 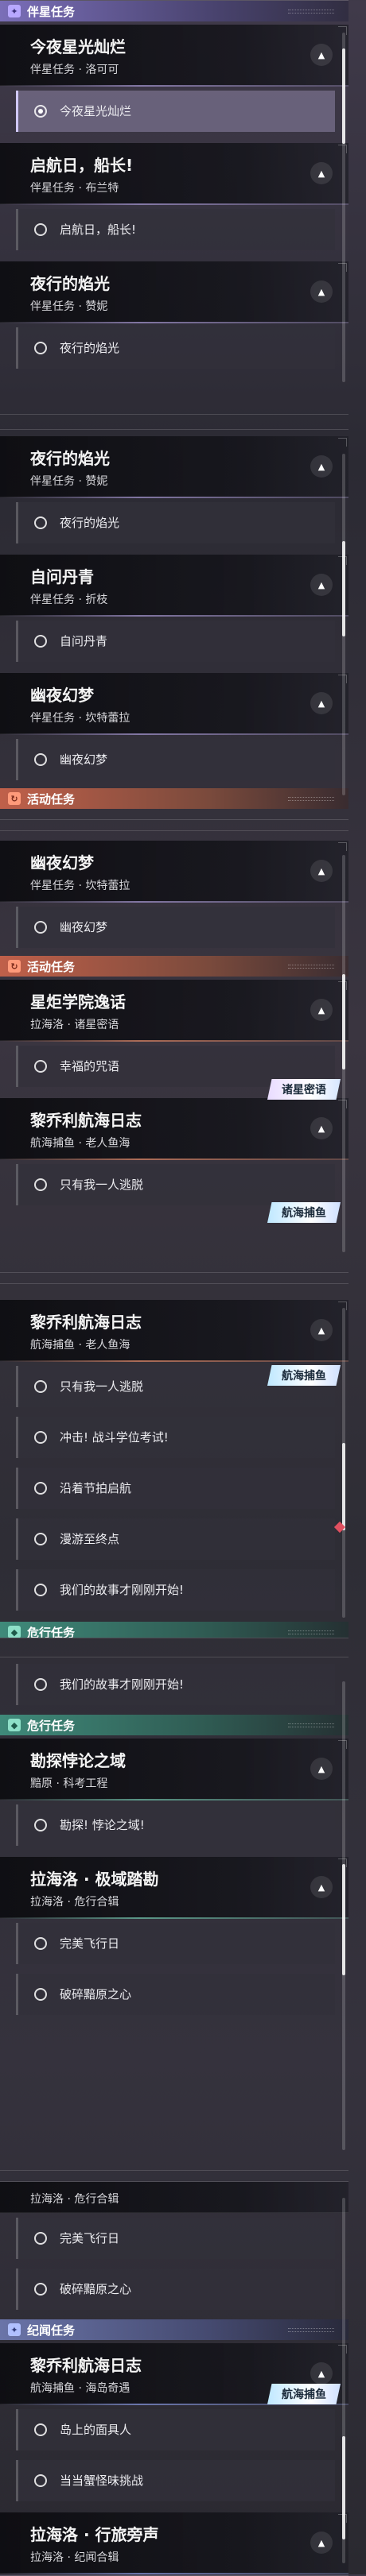 I want to click on radio-selected-icon, so click(x=40, y=112).